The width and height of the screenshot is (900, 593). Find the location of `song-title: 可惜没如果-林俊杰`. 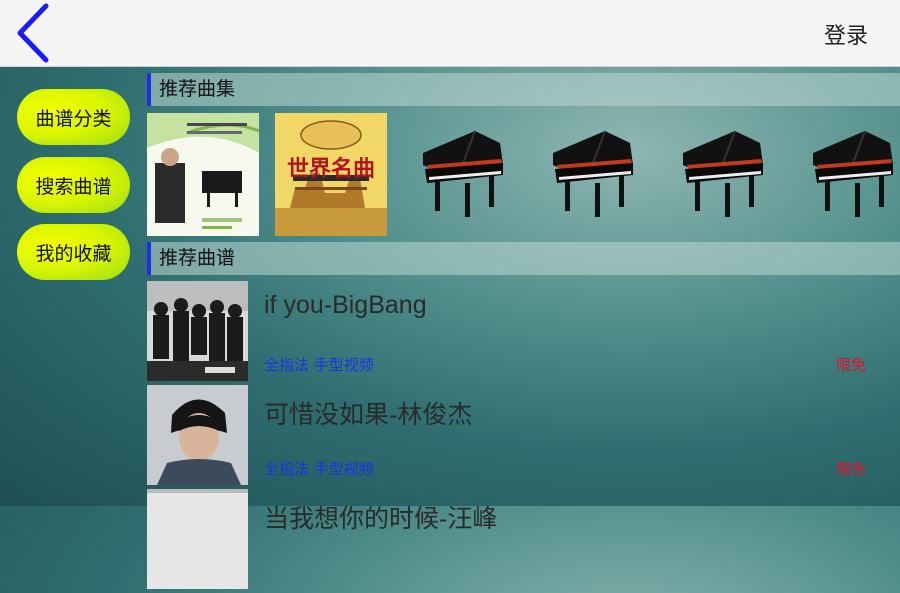

song-title: 可惜没如果-林俊杰 is located at coordinates (368, 415).